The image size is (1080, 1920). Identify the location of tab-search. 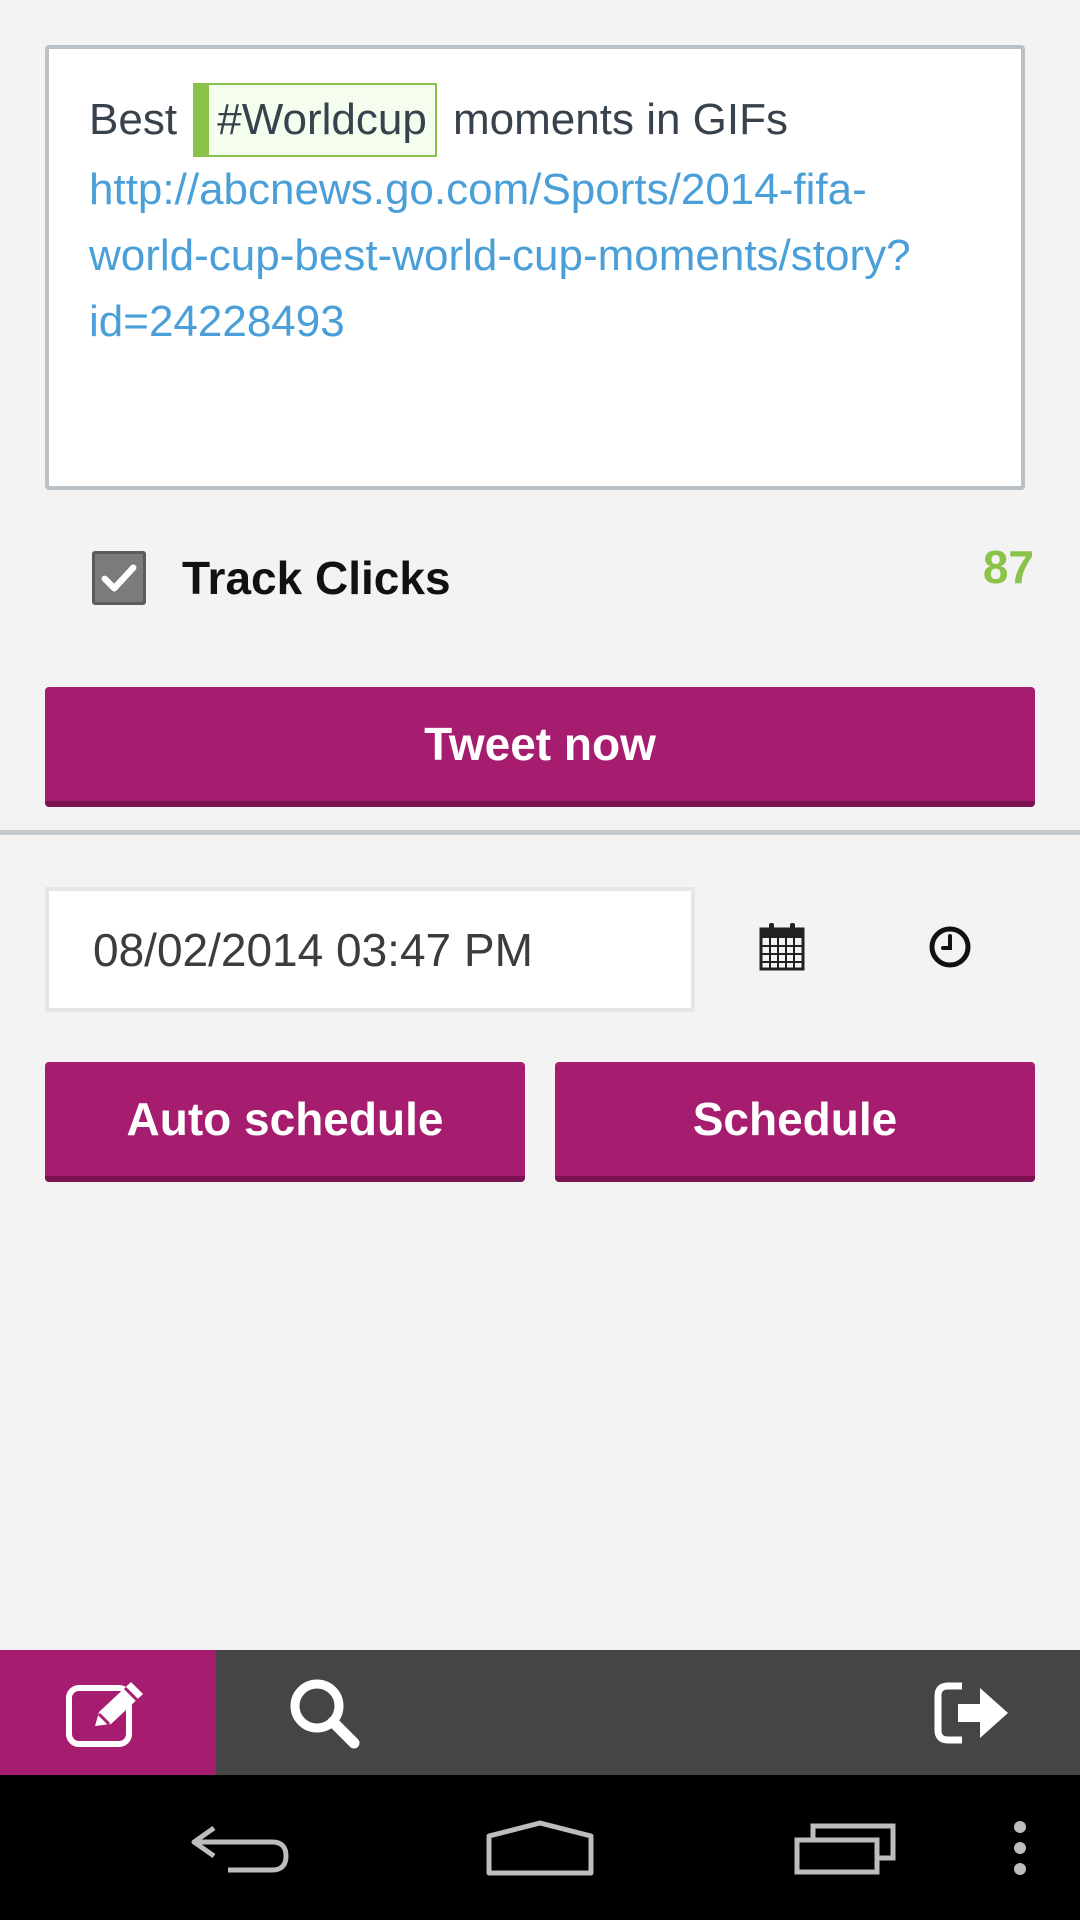
(324, 1712).